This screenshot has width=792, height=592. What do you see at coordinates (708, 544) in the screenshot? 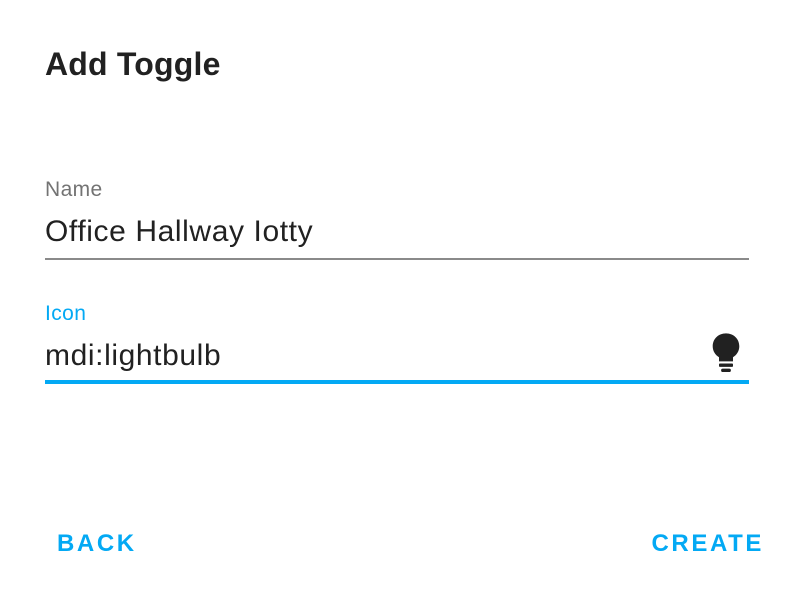
I see `create-button: CREATE` at bounding box center [708, 544].